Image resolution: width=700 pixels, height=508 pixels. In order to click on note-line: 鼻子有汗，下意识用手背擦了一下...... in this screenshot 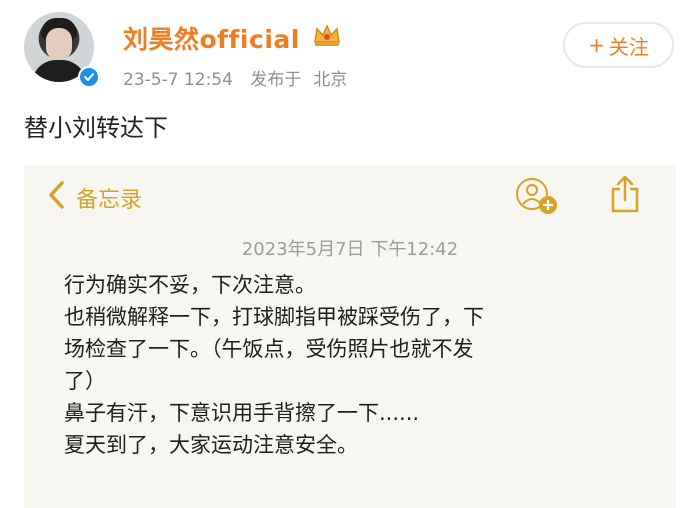, I will do `click(242, 413)`.